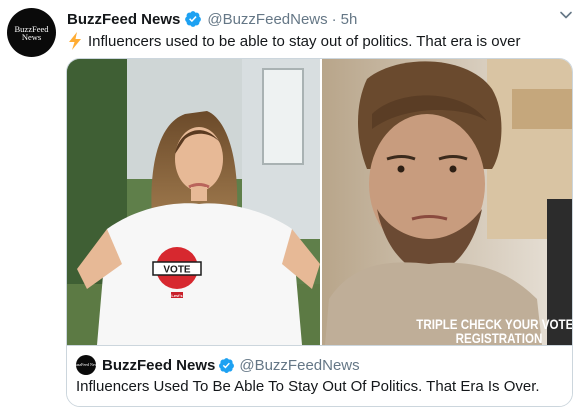 This screenshot has width=581, height=414. I want to click on video-caption-line2: REGISTRATION, so click(499, 338).